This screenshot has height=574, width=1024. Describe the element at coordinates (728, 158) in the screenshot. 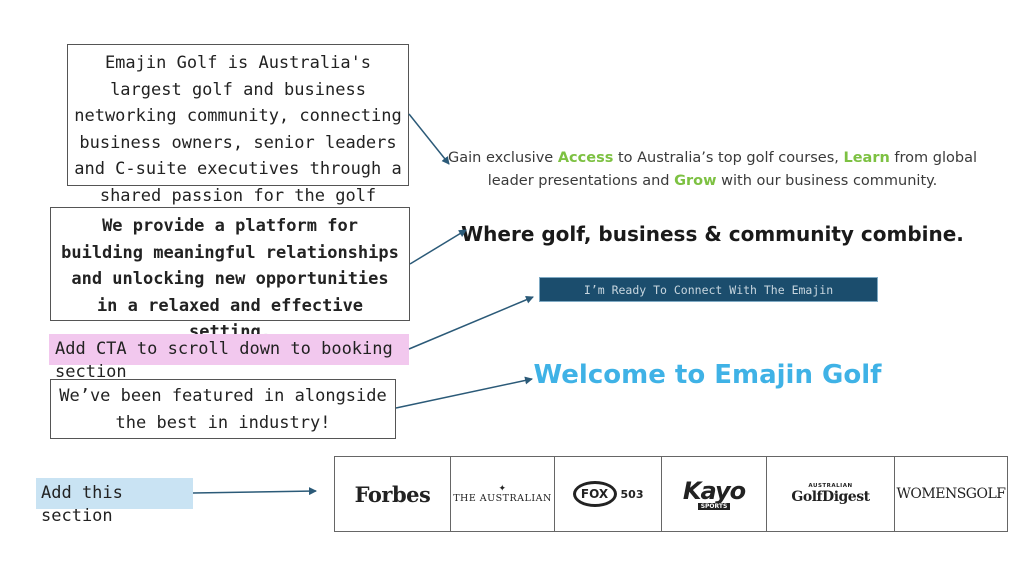

I see `tagline-text: to Australia’s top golf courses,` at that location.